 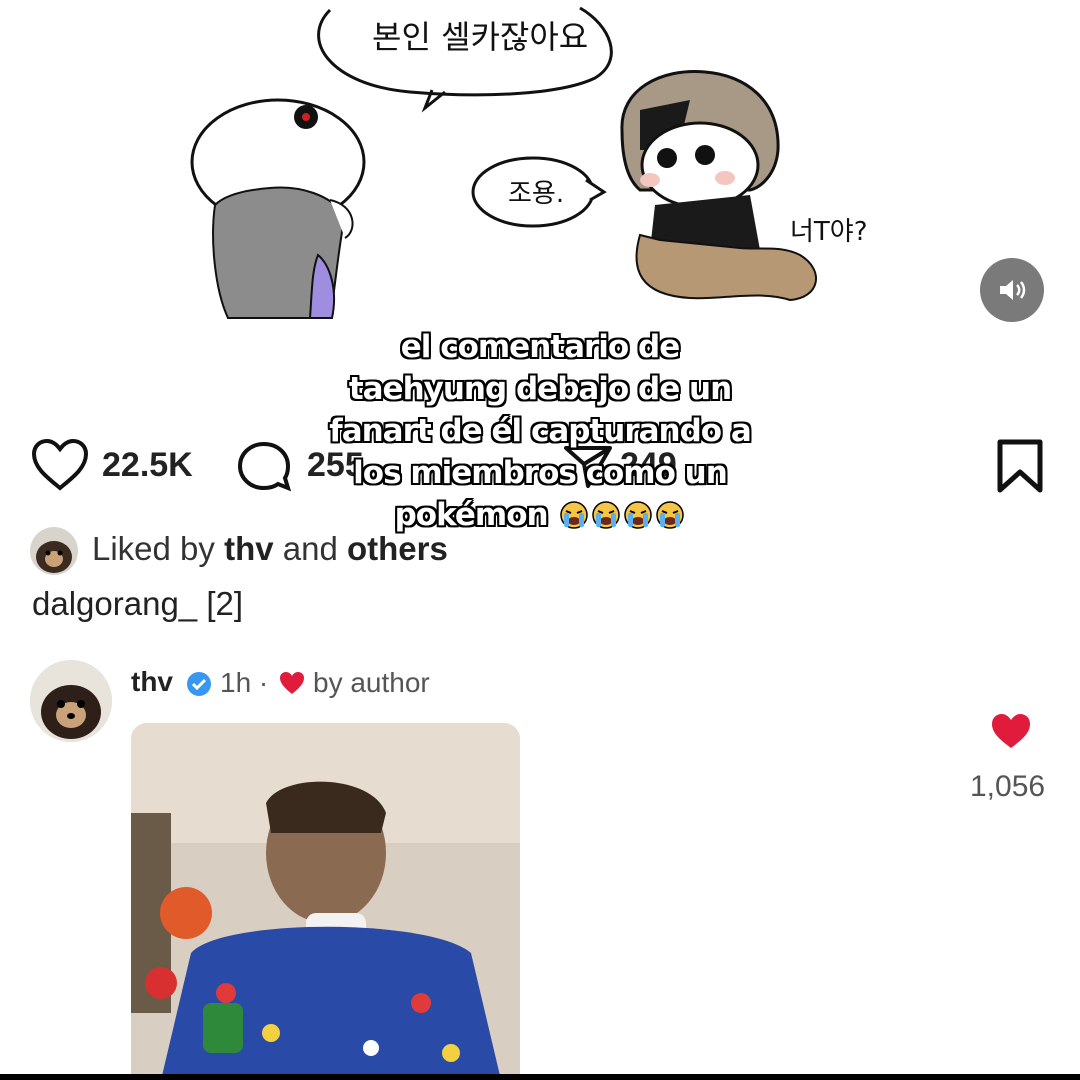 I want to click on comment-avatar, so click(x=71, y=701).